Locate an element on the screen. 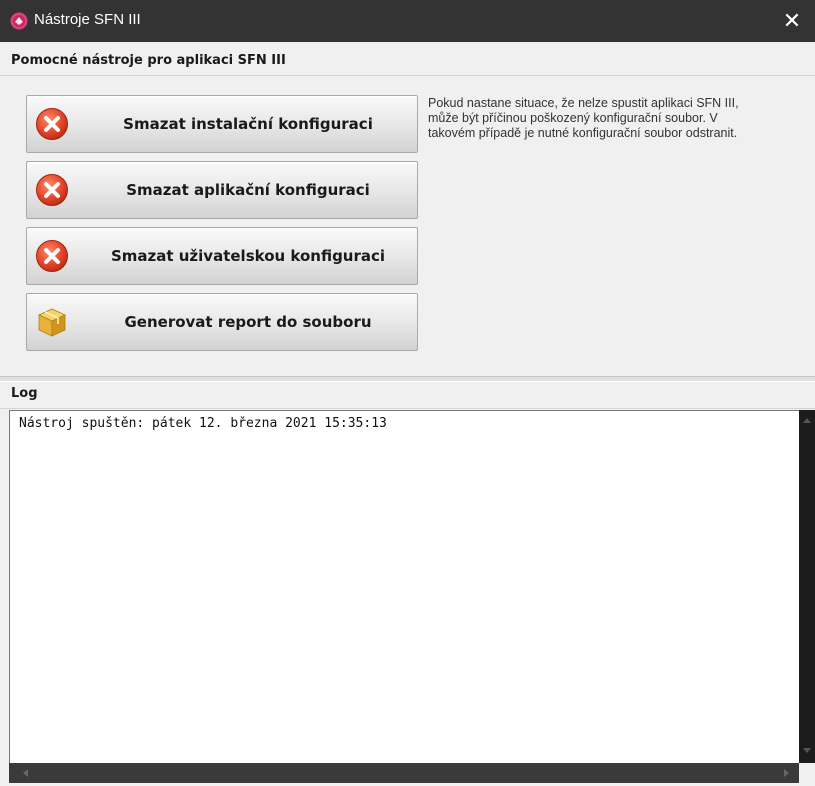  generate-report-label: Generovat report do souboru is located at coordinates (248, 322).